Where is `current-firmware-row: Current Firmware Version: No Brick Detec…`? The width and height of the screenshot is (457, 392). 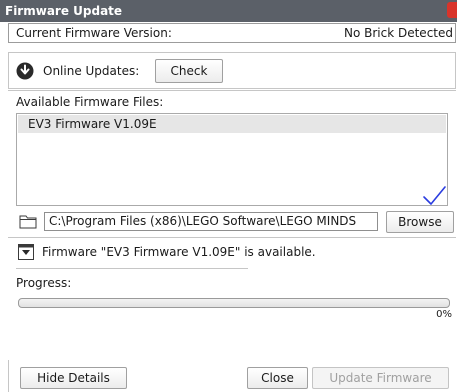
current-firmware-row: Current Firmware Version: No Brick Detec… is located at coordinates (232, 33).